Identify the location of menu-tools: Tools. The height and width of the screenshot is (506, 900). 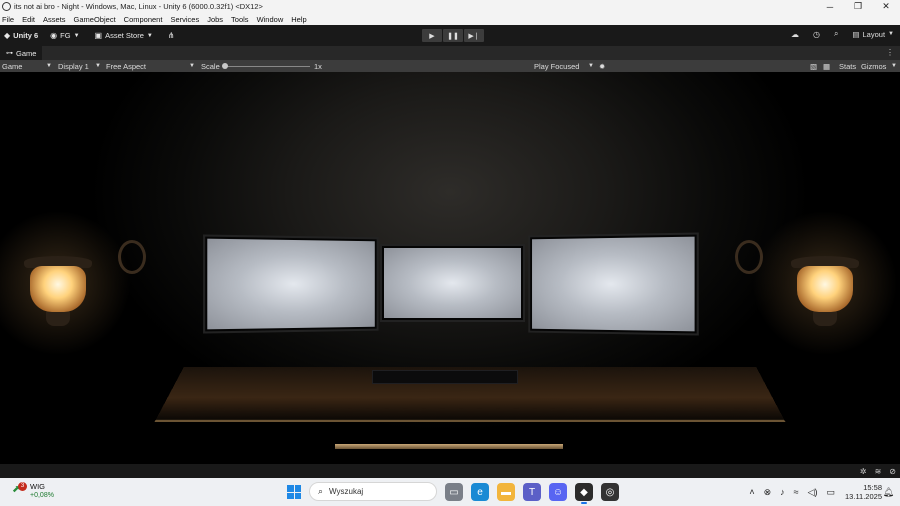
(240, 19).